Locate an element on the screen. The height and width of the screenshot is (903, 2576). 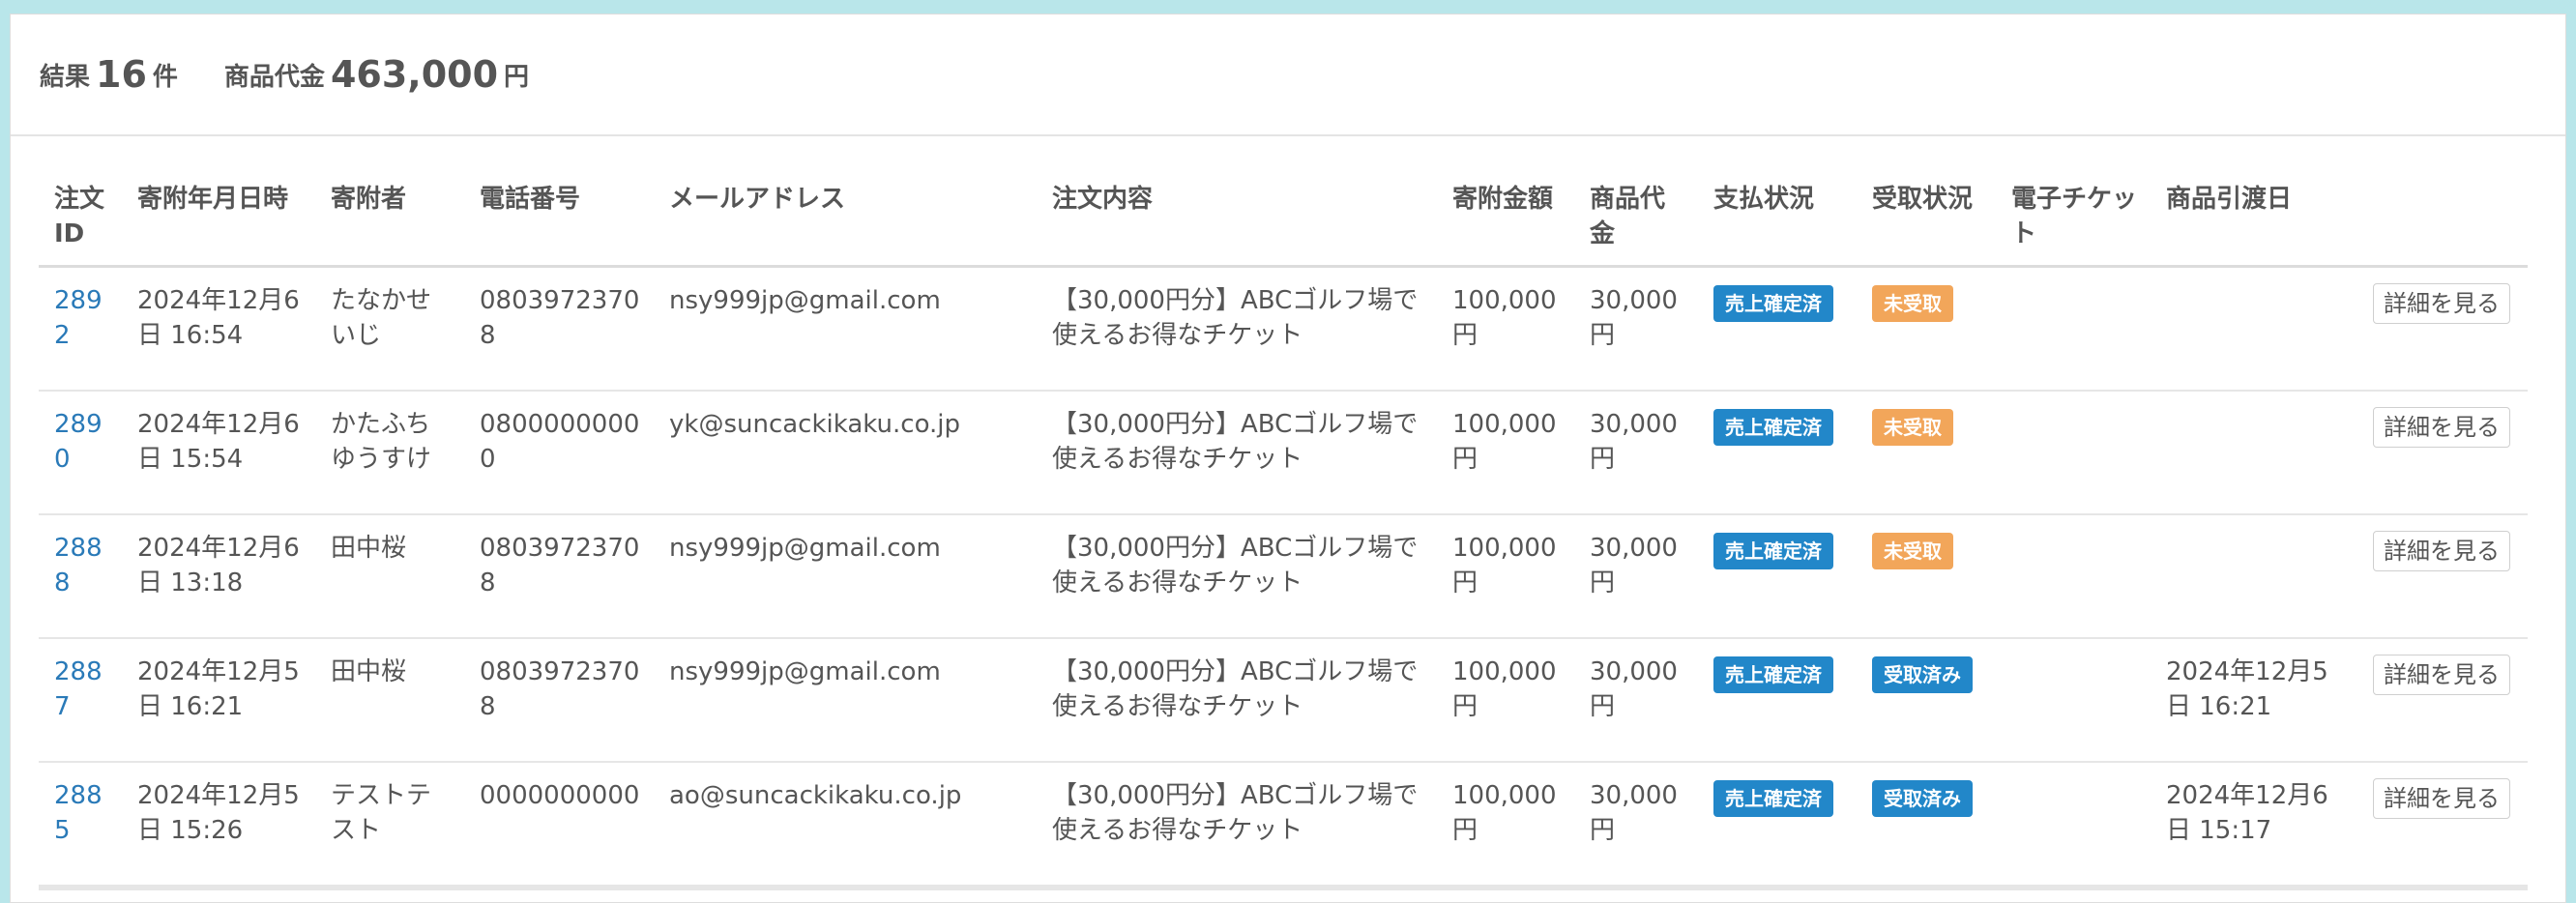
col-e-ticket: 電子チケット is located at coordinates (2073, 211).